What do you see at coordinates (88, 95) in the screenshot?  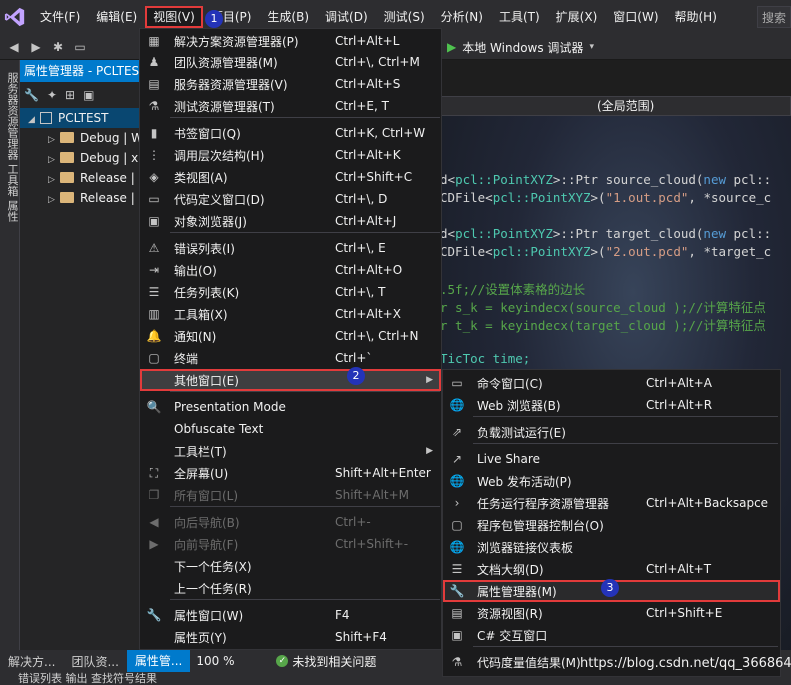 I see `save-icon: ▣` at bounding box center [88, 95].